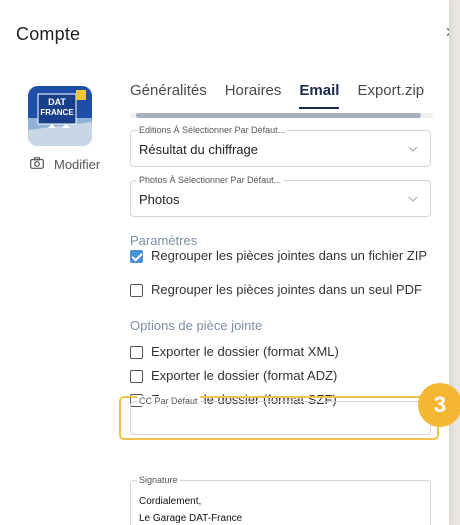 Image resolution: width=460 pixels, height=525 pixels. I want to click on modify-photo-button: Modifier, so click(65, 164).